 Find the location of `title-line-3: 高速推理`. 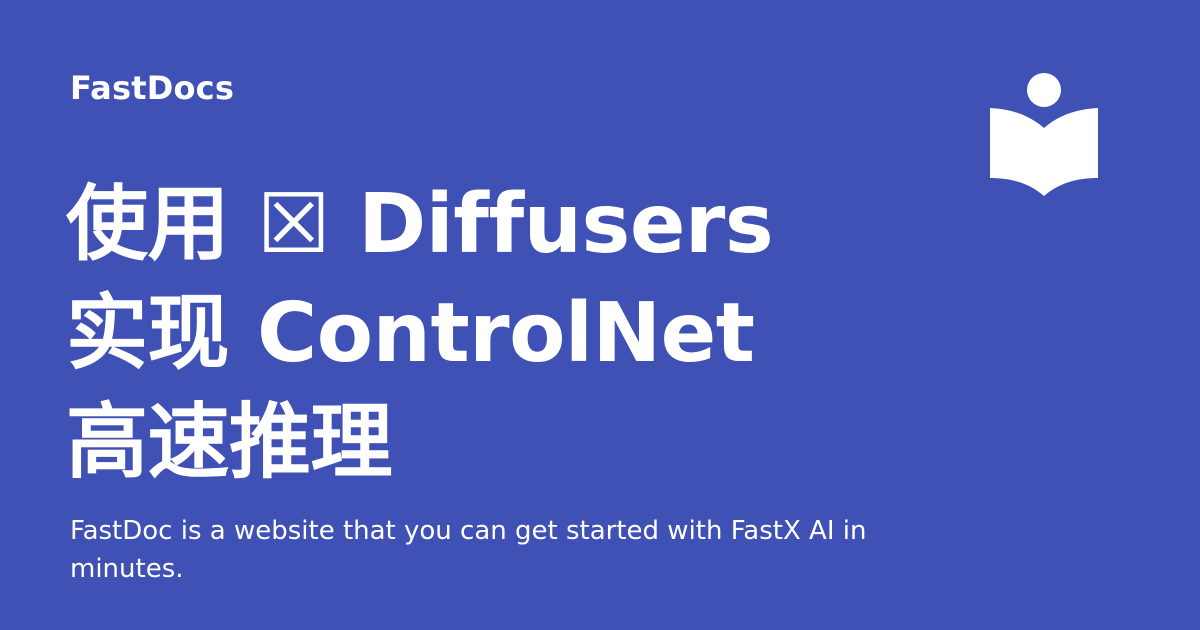

title-line-3: 高速推理 is located at coordinates (229, 442).